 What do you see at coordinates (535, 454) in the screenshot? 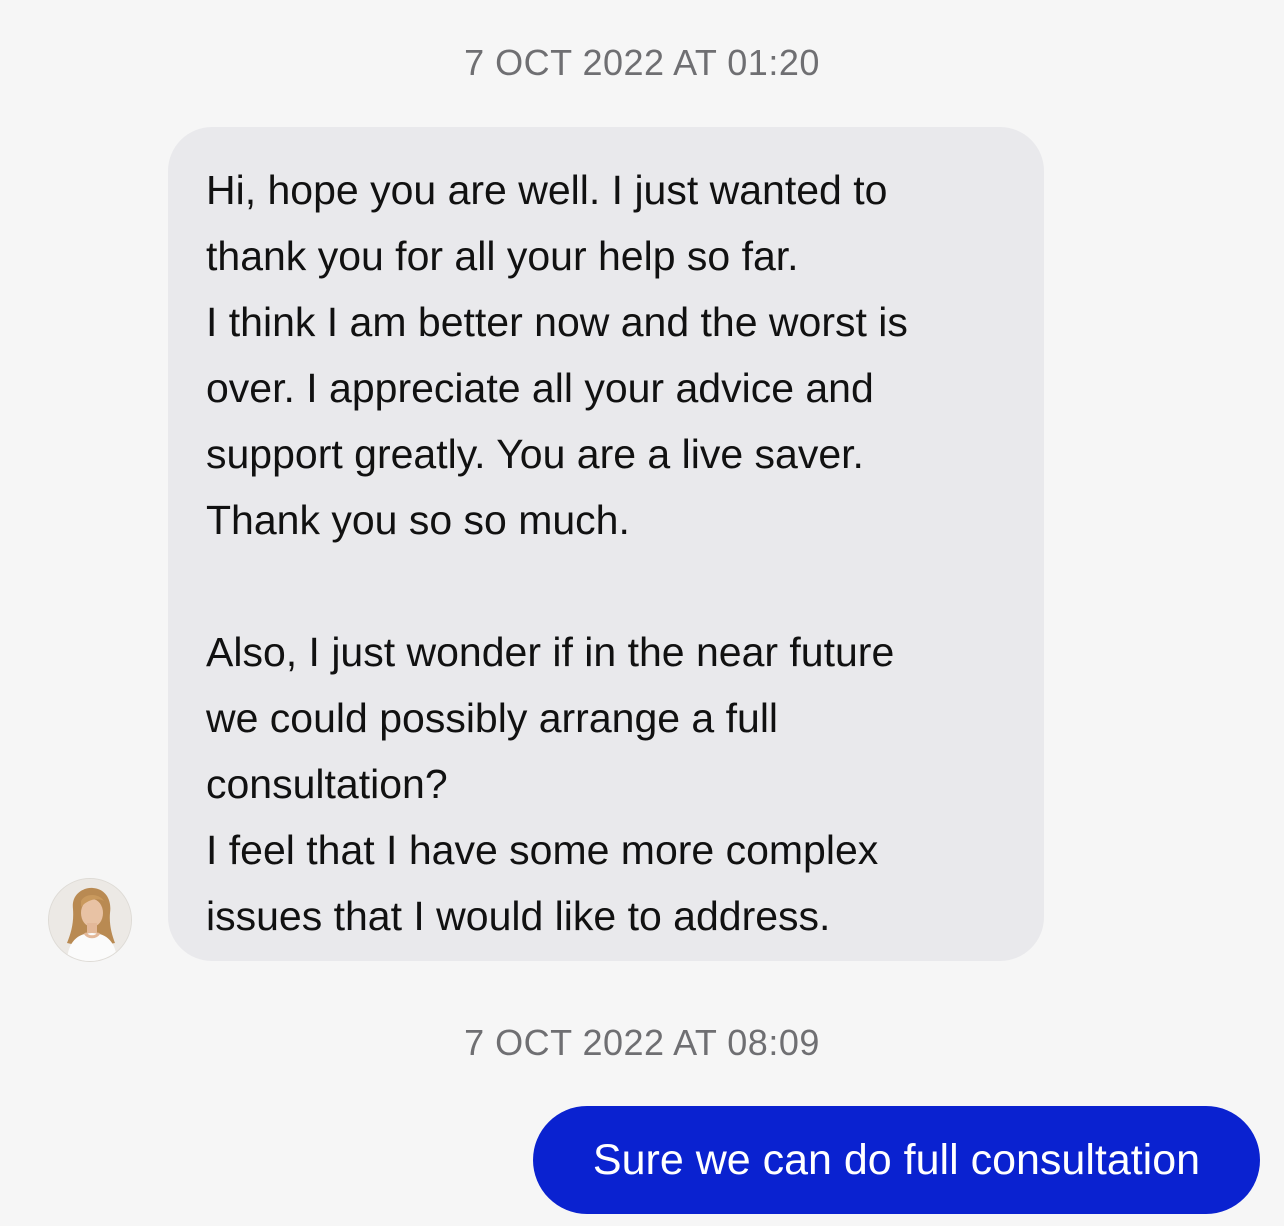
I see `message-line: support greatly. You are a live saver.` at bounding box center [535, 454].